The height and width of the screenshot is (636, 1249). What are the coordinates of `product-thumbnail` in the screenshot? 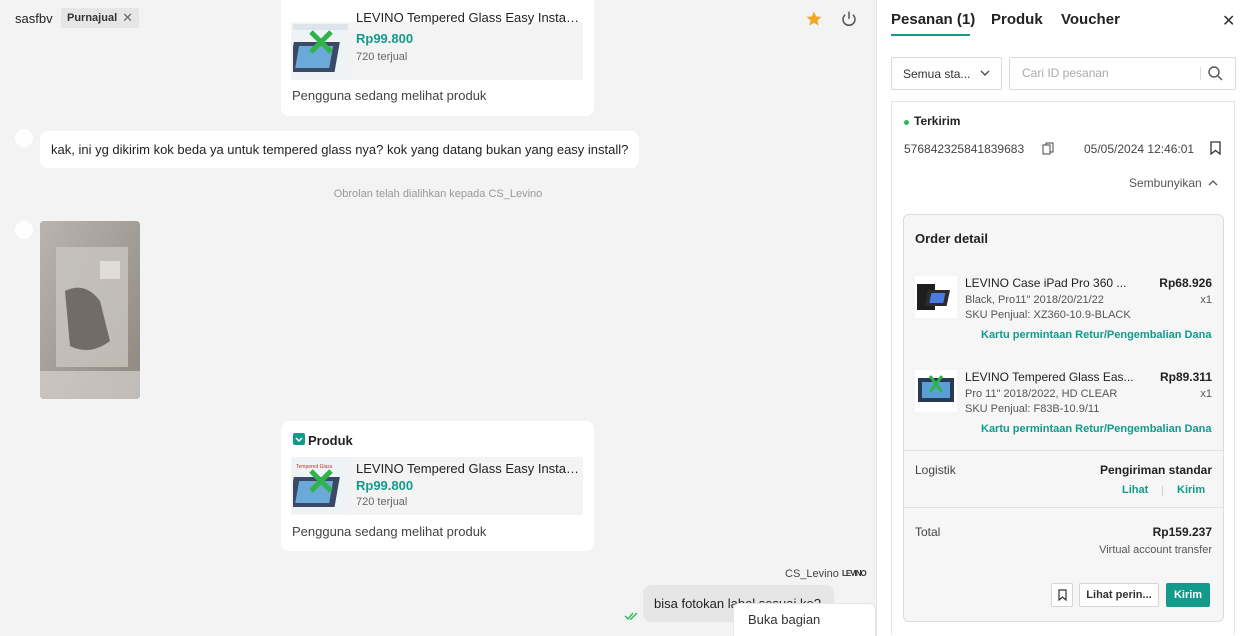 It's located at (320, 51).